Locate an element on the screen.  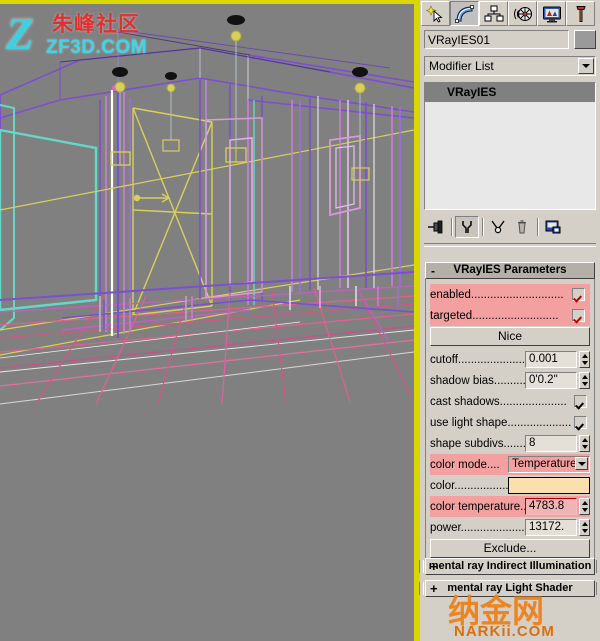
rollout-header: - VRayIES Parameters is located at coordinates (510, 270).